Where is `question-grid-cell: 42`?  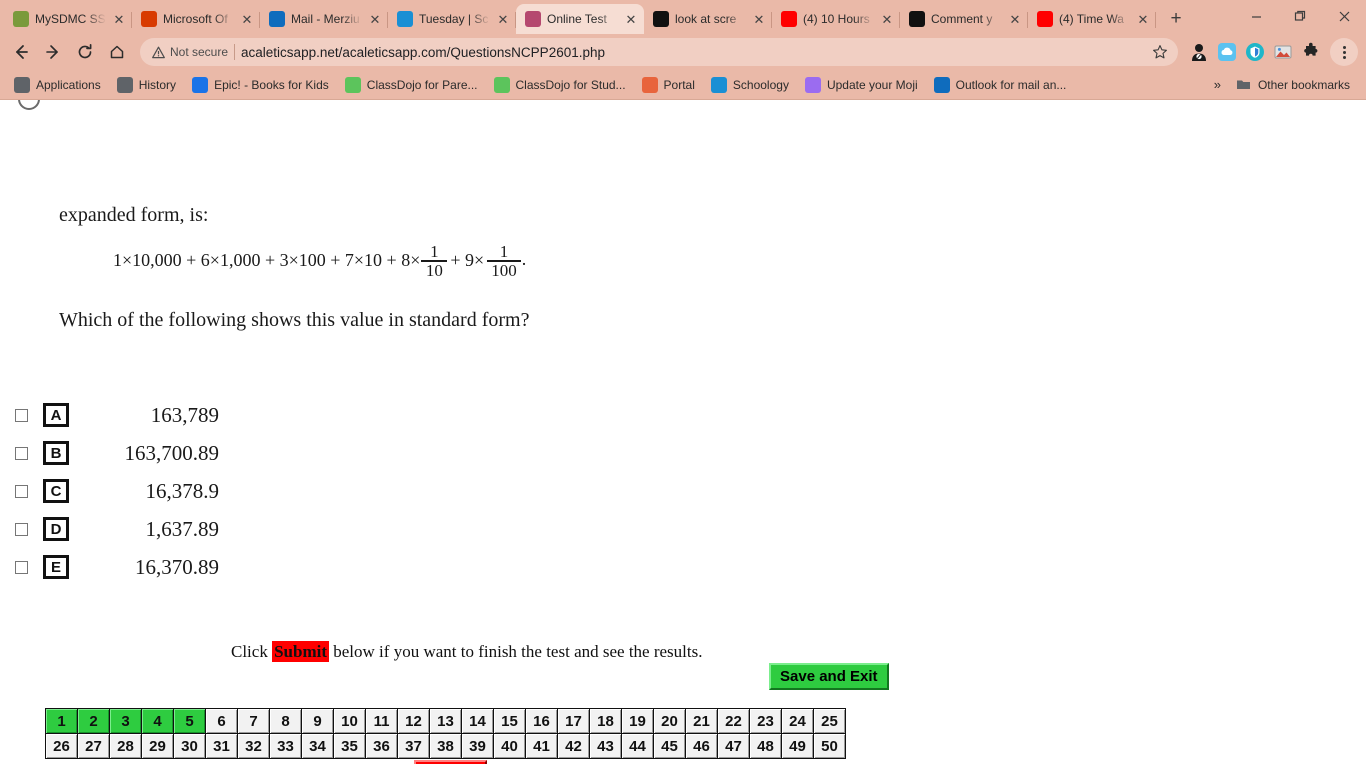
question-grid-cell: 42 is located at coordinates (573, 746).